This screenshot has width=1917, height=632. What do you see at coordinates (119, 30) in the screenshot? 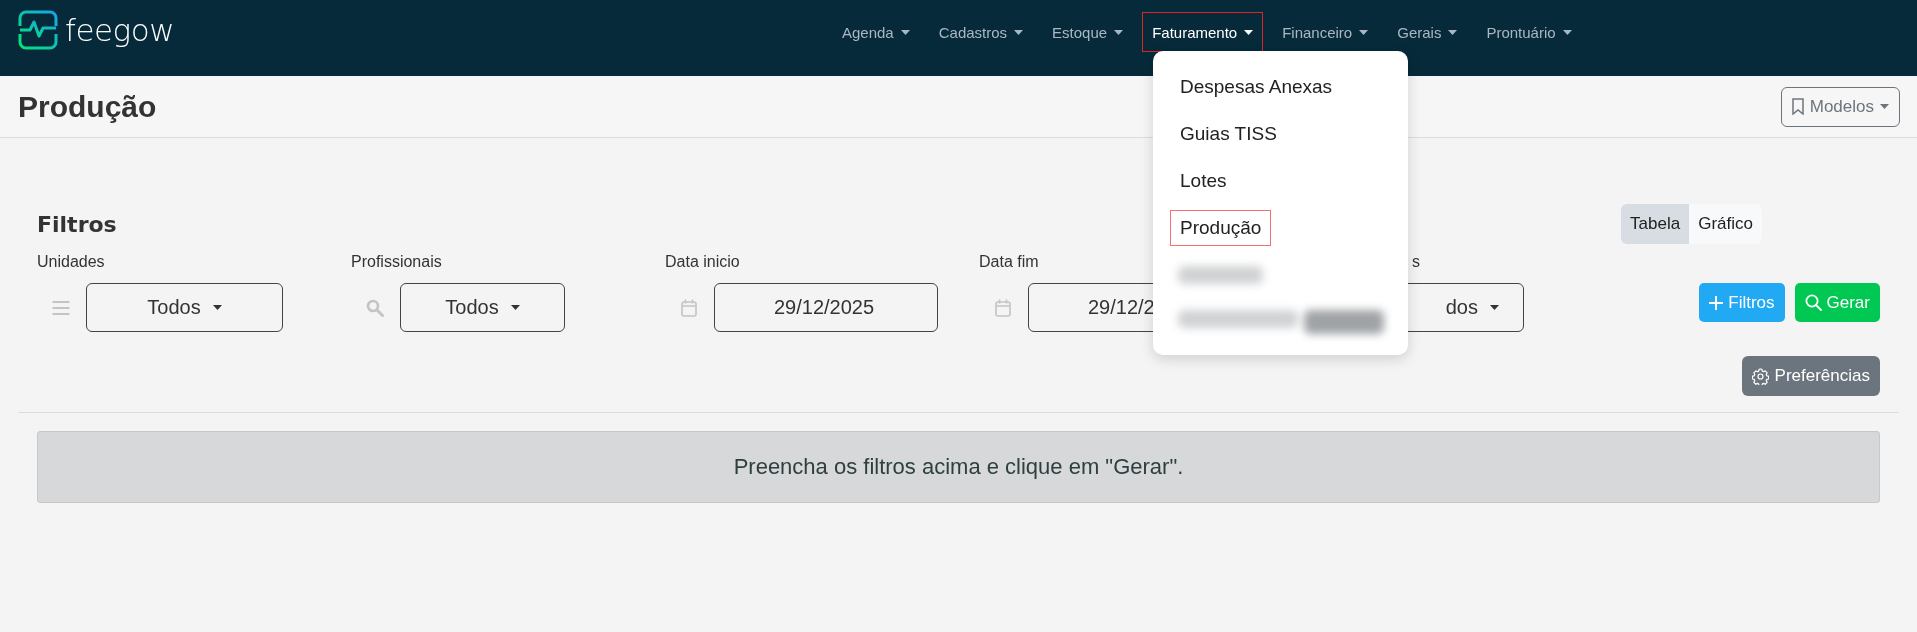
I see `brand-name: feegow` at bounding box center [119, 30].